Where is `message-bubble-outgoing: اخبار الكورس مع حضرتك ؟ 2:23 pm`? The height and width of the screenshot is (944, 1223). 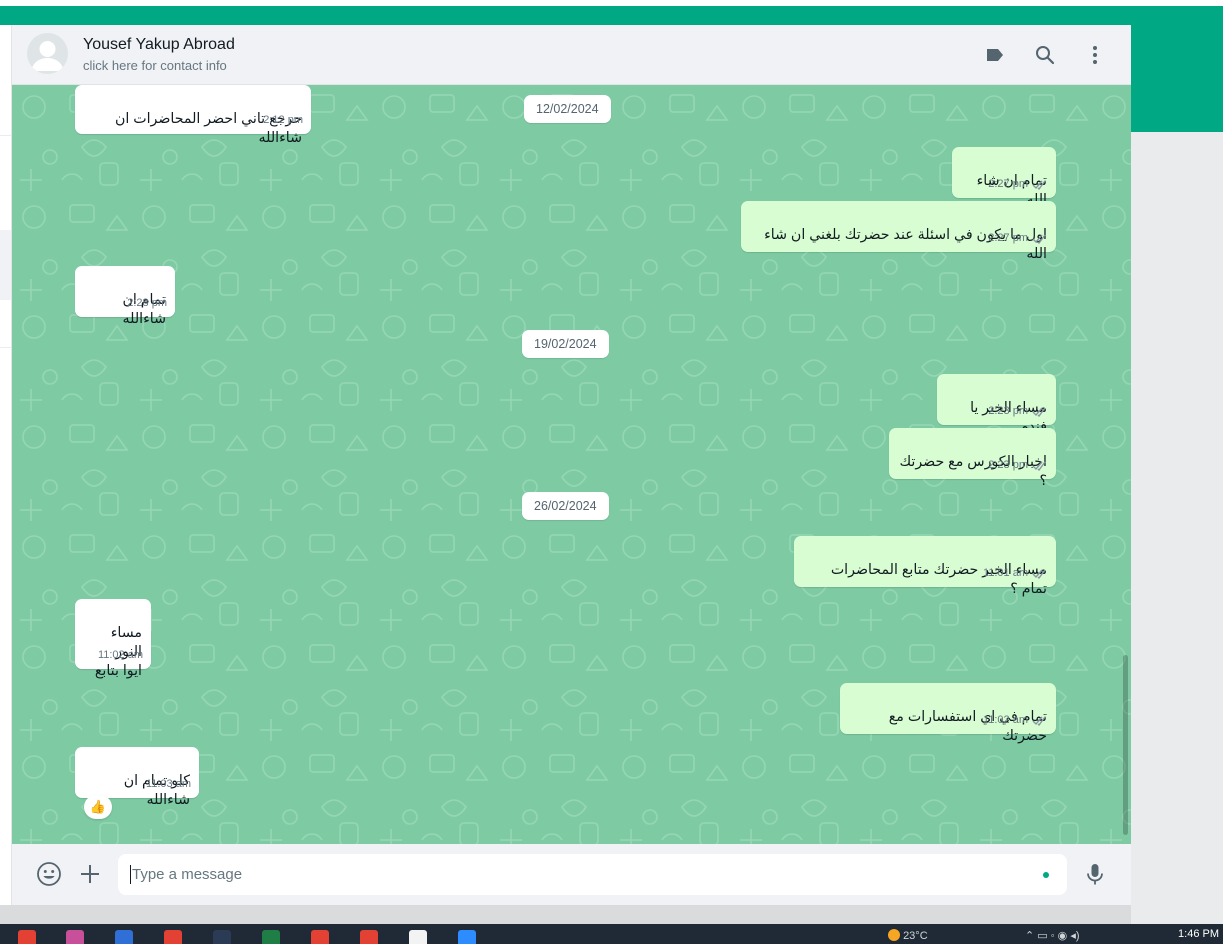 message-bubble-outgoing: اخبار الكورس مع حضرتك ؟ 2:23 pm is located at coordinates (972, 458).